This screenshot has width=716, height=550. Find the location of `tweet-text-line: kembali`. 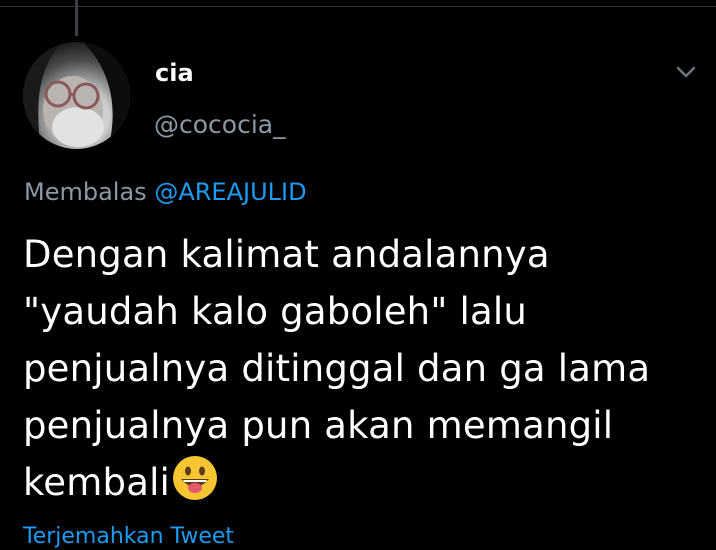

tweet-text-line: kembali is located at coordinates (97, 482).